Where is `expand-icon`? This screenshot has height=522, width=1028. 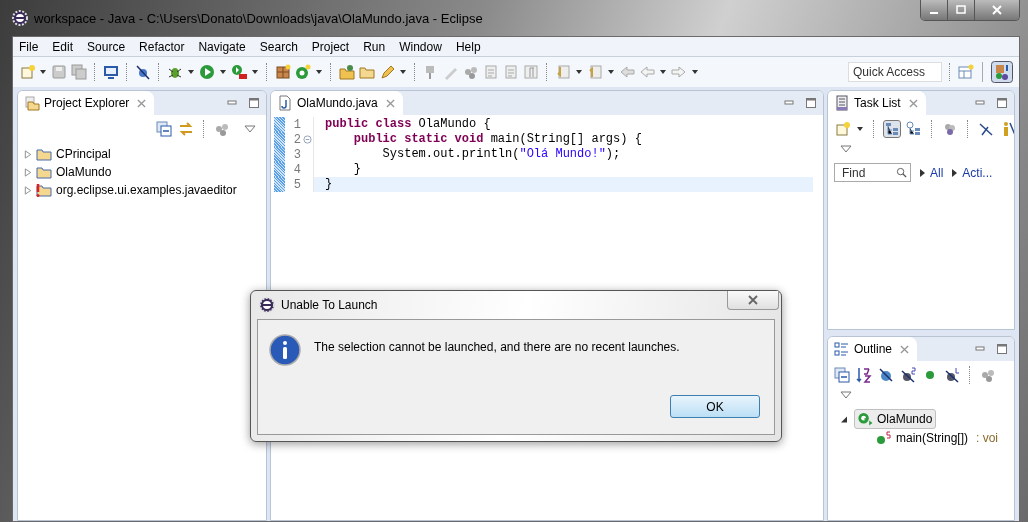 expand-icon is located at coordinates (844, 419).